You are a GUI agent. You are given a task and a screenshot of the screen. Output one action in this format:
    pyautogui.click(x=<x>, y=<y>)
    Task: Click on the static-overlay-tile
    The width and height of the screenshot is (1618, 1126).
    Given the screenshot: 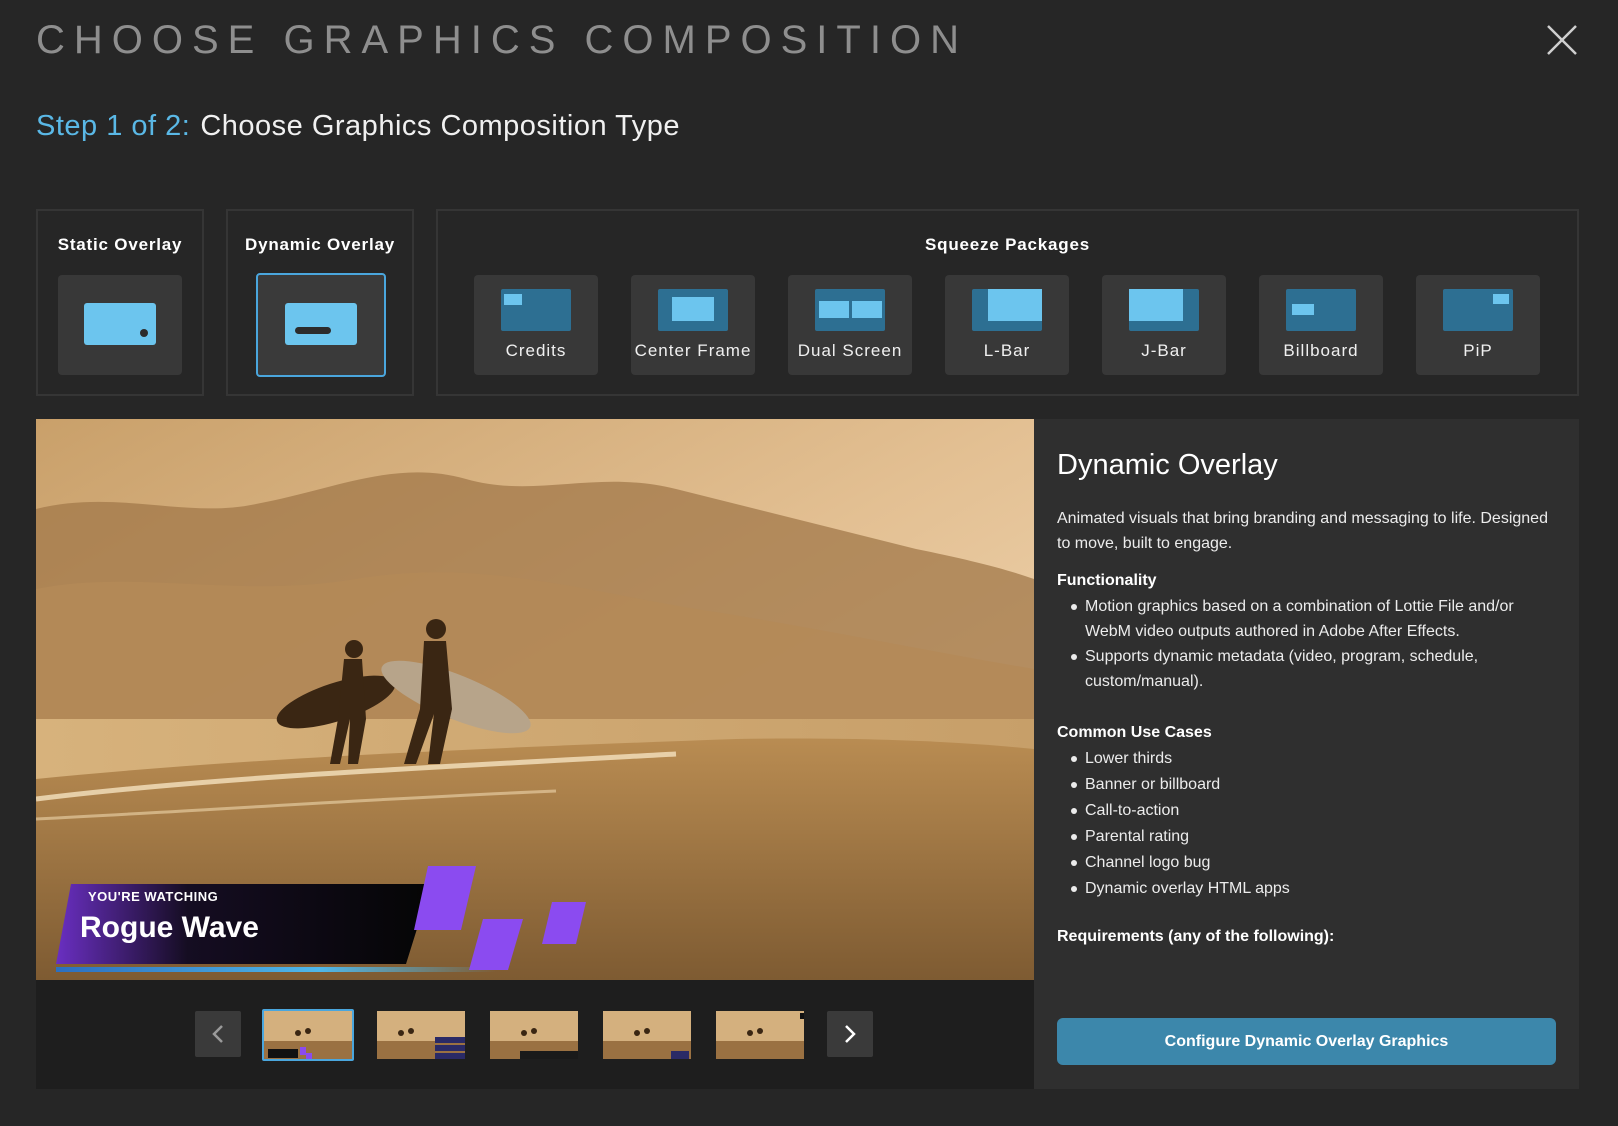 What is the action you would take?
    pyautogui.click(x=120, y=325)
    